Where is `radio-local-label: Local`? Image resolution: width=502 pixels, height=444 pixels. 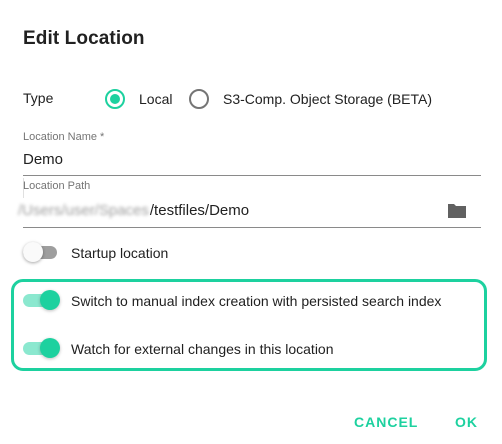 radio-local-label: Local is located at coordinates (155, 99).